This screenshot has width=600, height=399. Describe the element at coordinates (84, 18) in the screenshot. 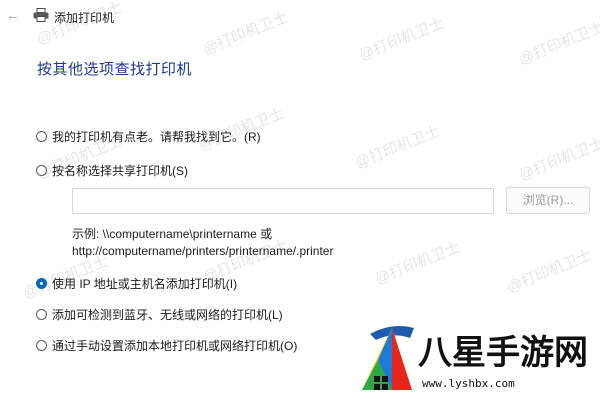

I see `window-title: 添加打印机` at that location.